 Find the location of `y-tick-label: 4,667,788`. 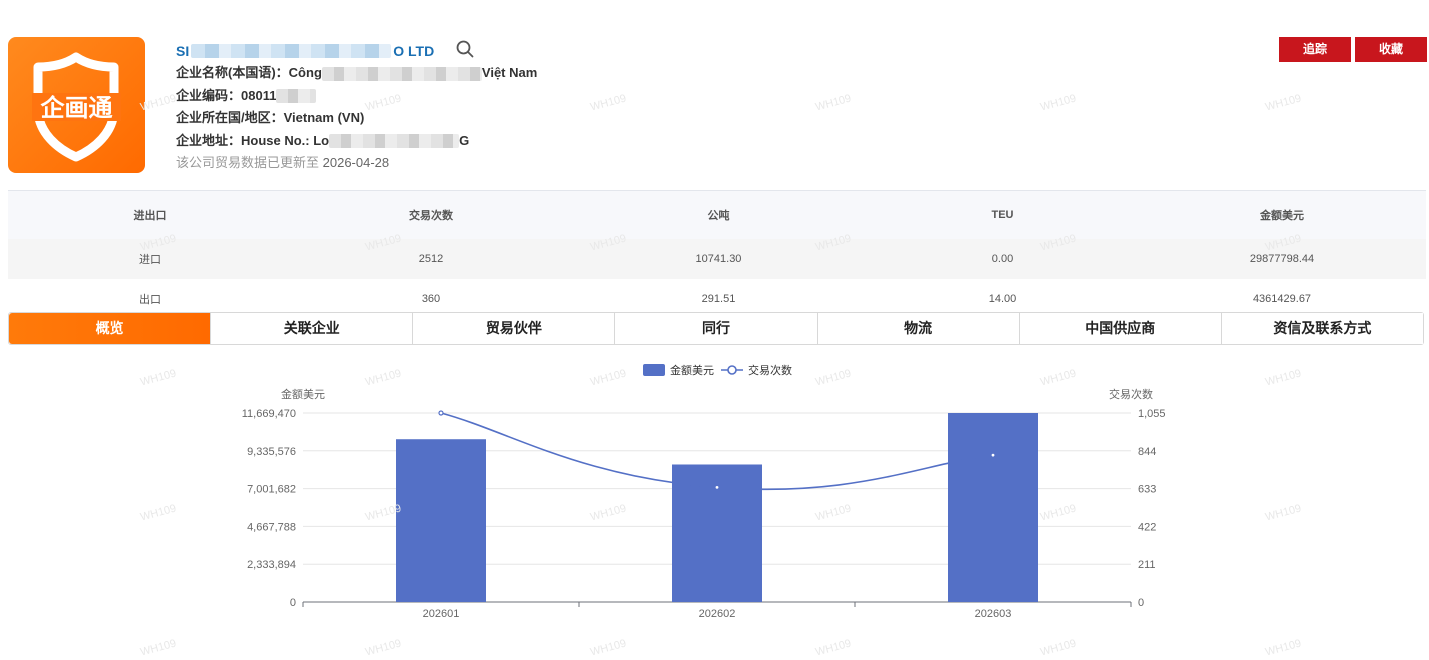

y-tick-label: 4,667,788 is located at coordinates (271, 527).